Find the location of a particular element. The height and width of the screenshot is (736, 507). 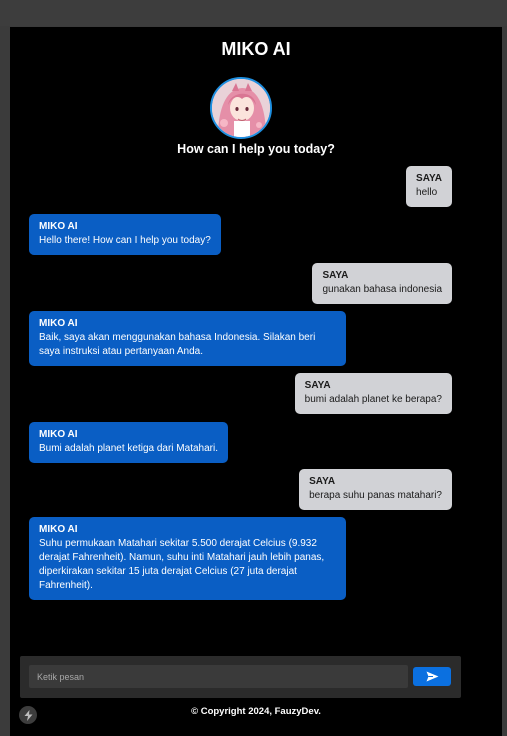

app-title: MIKO AI is located at coordinates (256, 49).